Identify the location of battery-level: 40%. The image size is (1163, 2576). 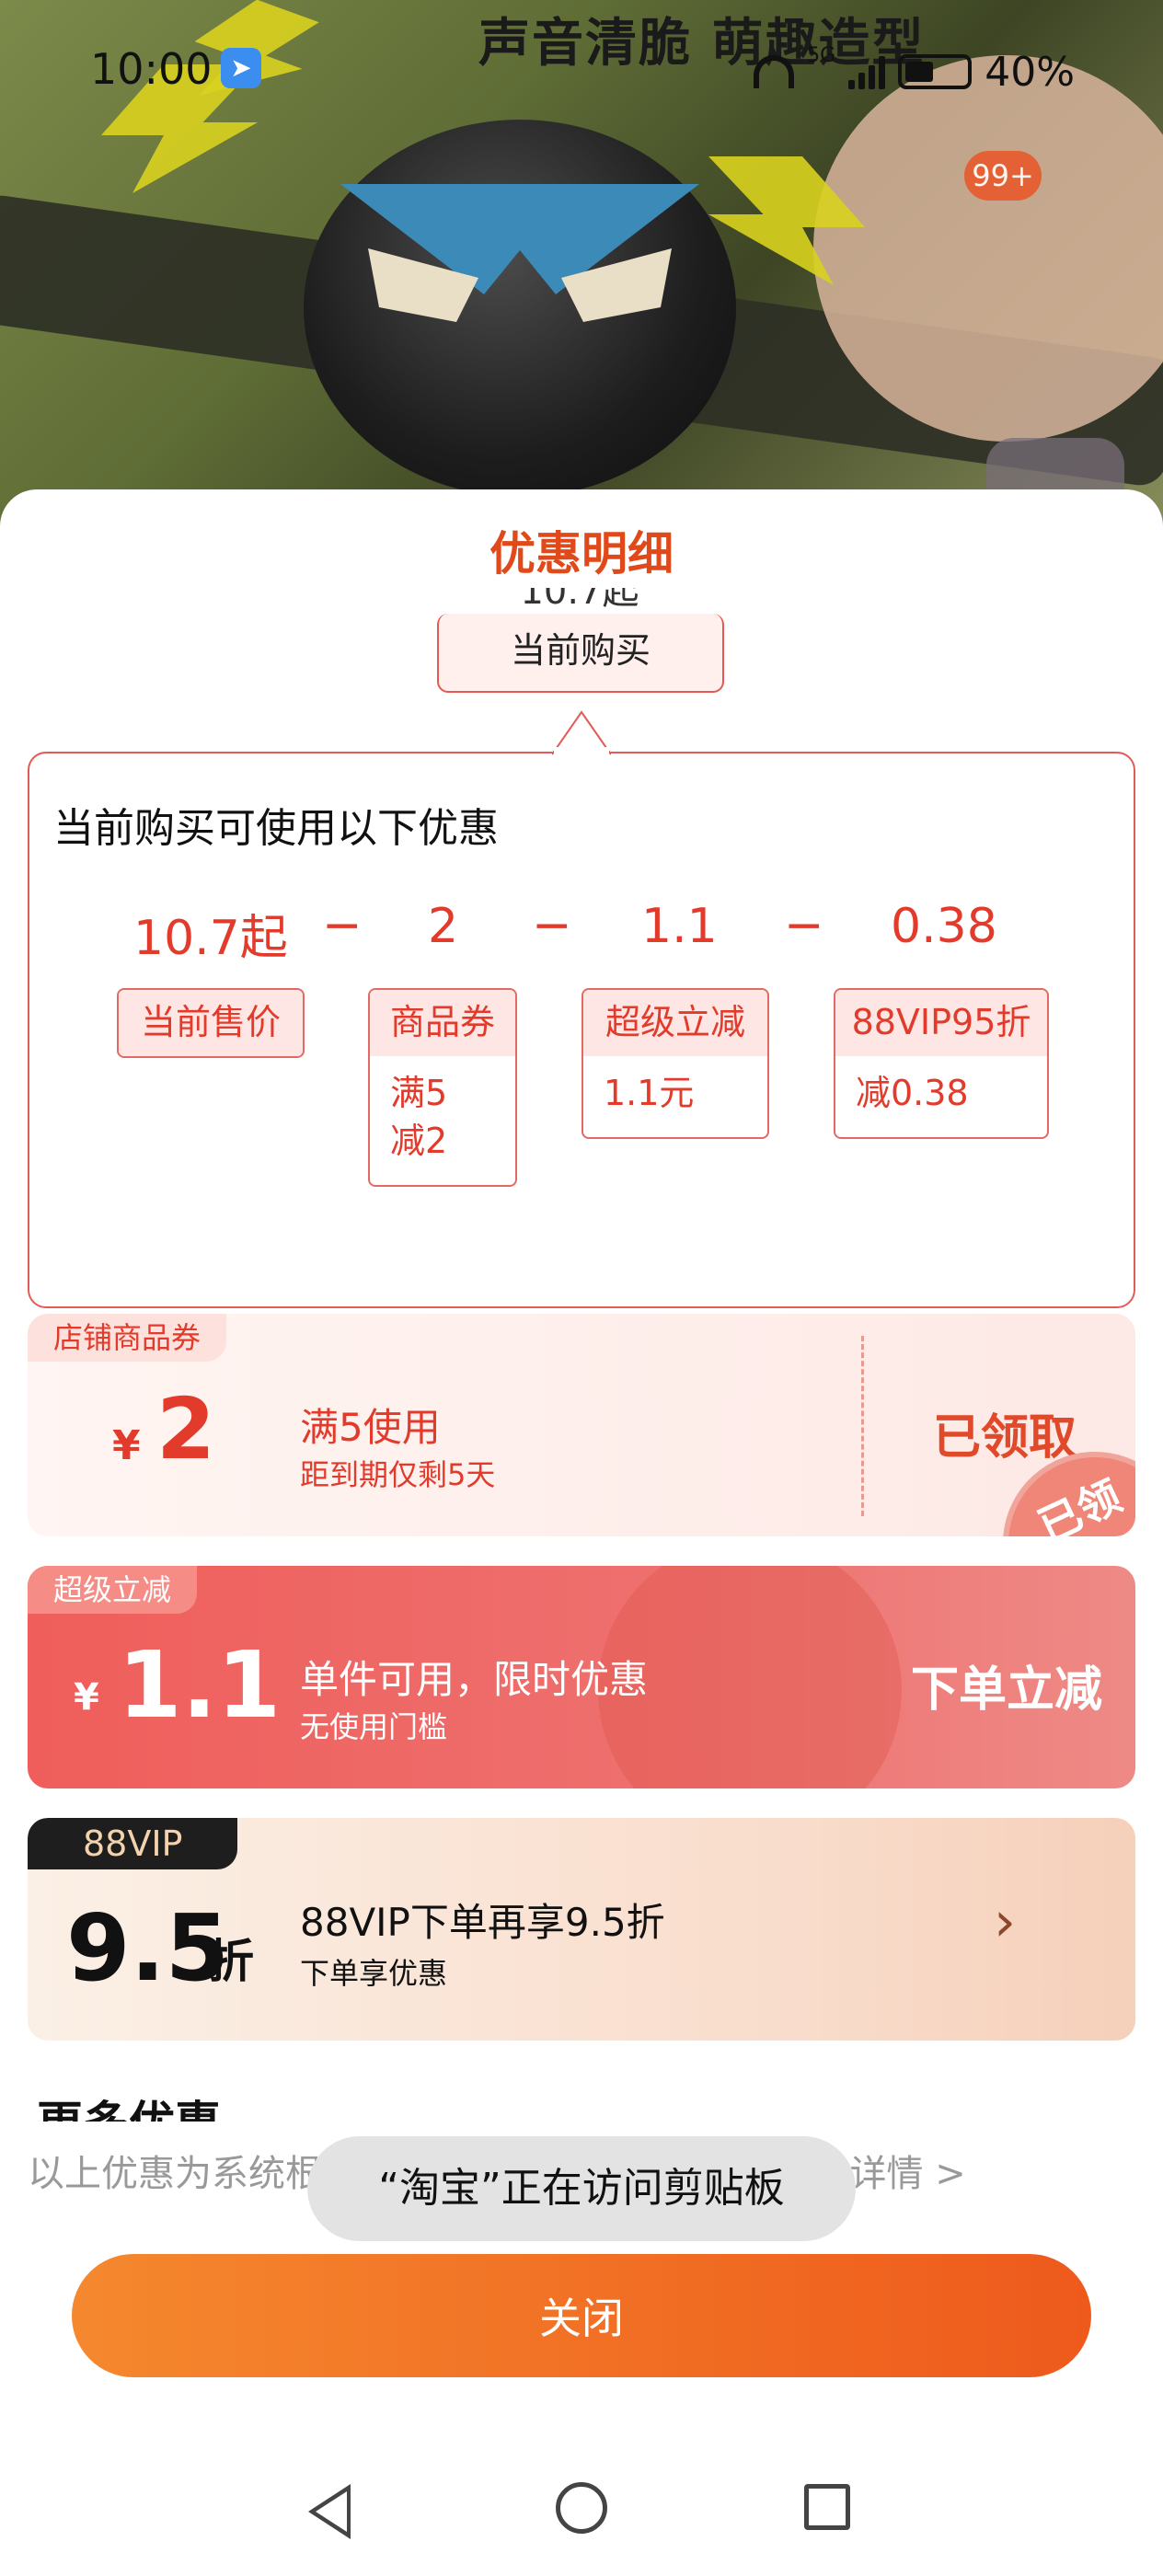
(1030, 72).